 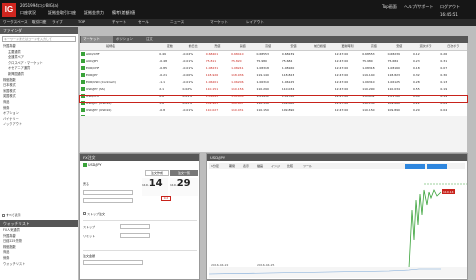 What do you see at coordinates (255, 22) in the screenshot?
I see `menu-layout: レイアウト` at bounding box center [255, 22].